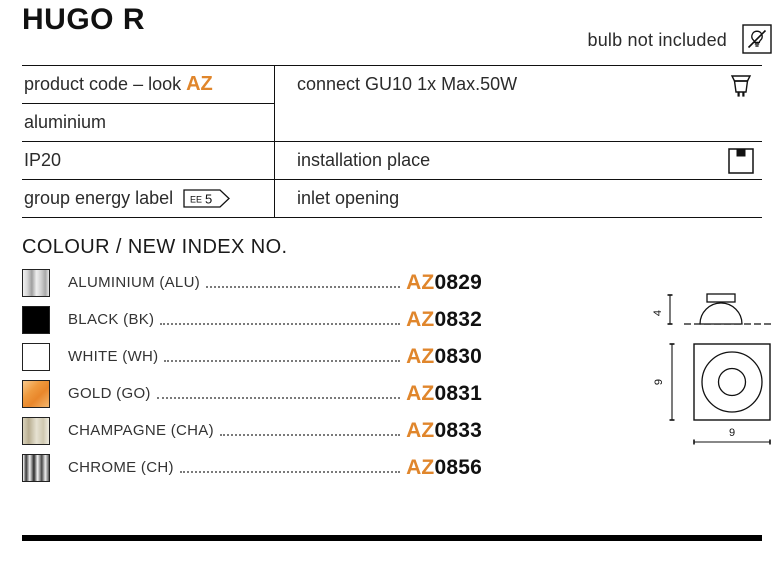 Image resolution: width=783 pixels, height=569 pixels. What do you see at coordinates (444, 393) in the screenshot?
I see `product-code: AZ0831` at bounding box center [444, 393].